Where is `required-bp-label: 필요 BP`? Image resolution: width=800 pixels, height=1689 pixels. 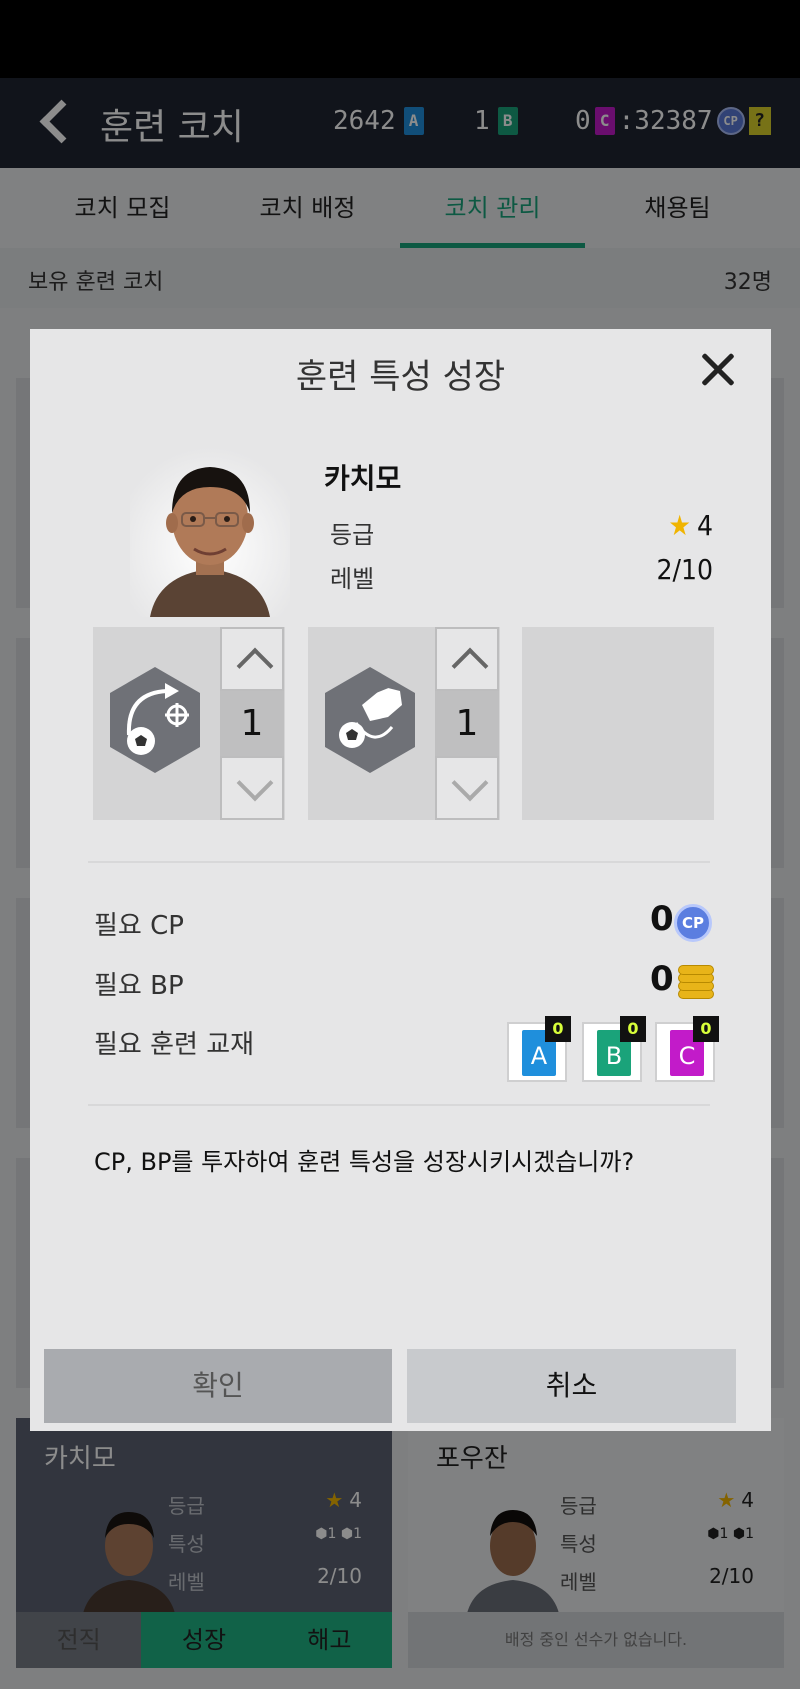
required-bp-label: 필요 BP is located at coordinates (139, 986).